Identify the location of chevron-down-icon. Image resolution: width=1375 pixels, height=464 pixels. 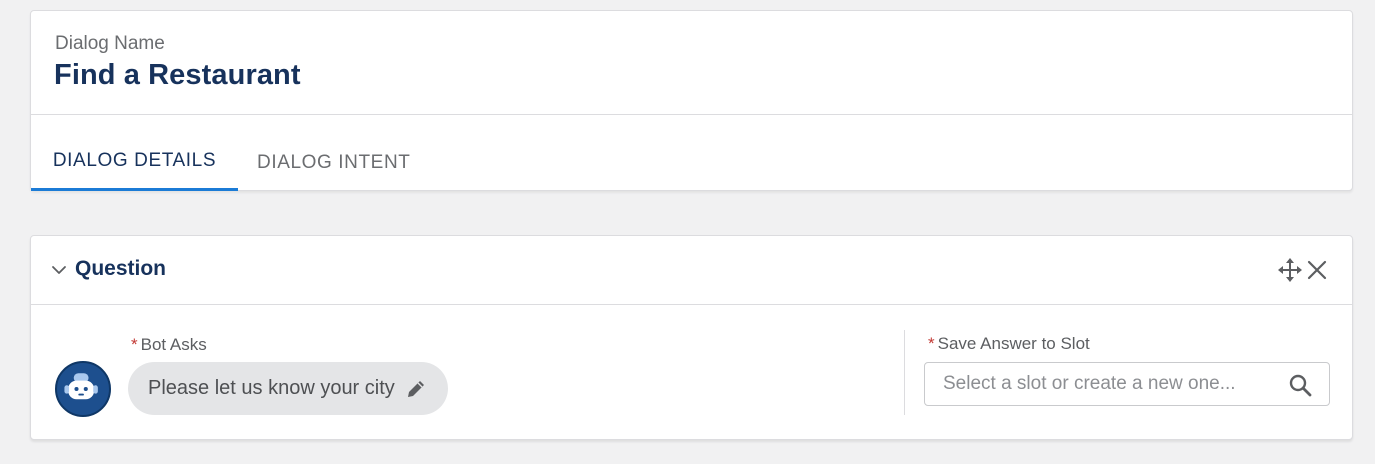
(59, 270).